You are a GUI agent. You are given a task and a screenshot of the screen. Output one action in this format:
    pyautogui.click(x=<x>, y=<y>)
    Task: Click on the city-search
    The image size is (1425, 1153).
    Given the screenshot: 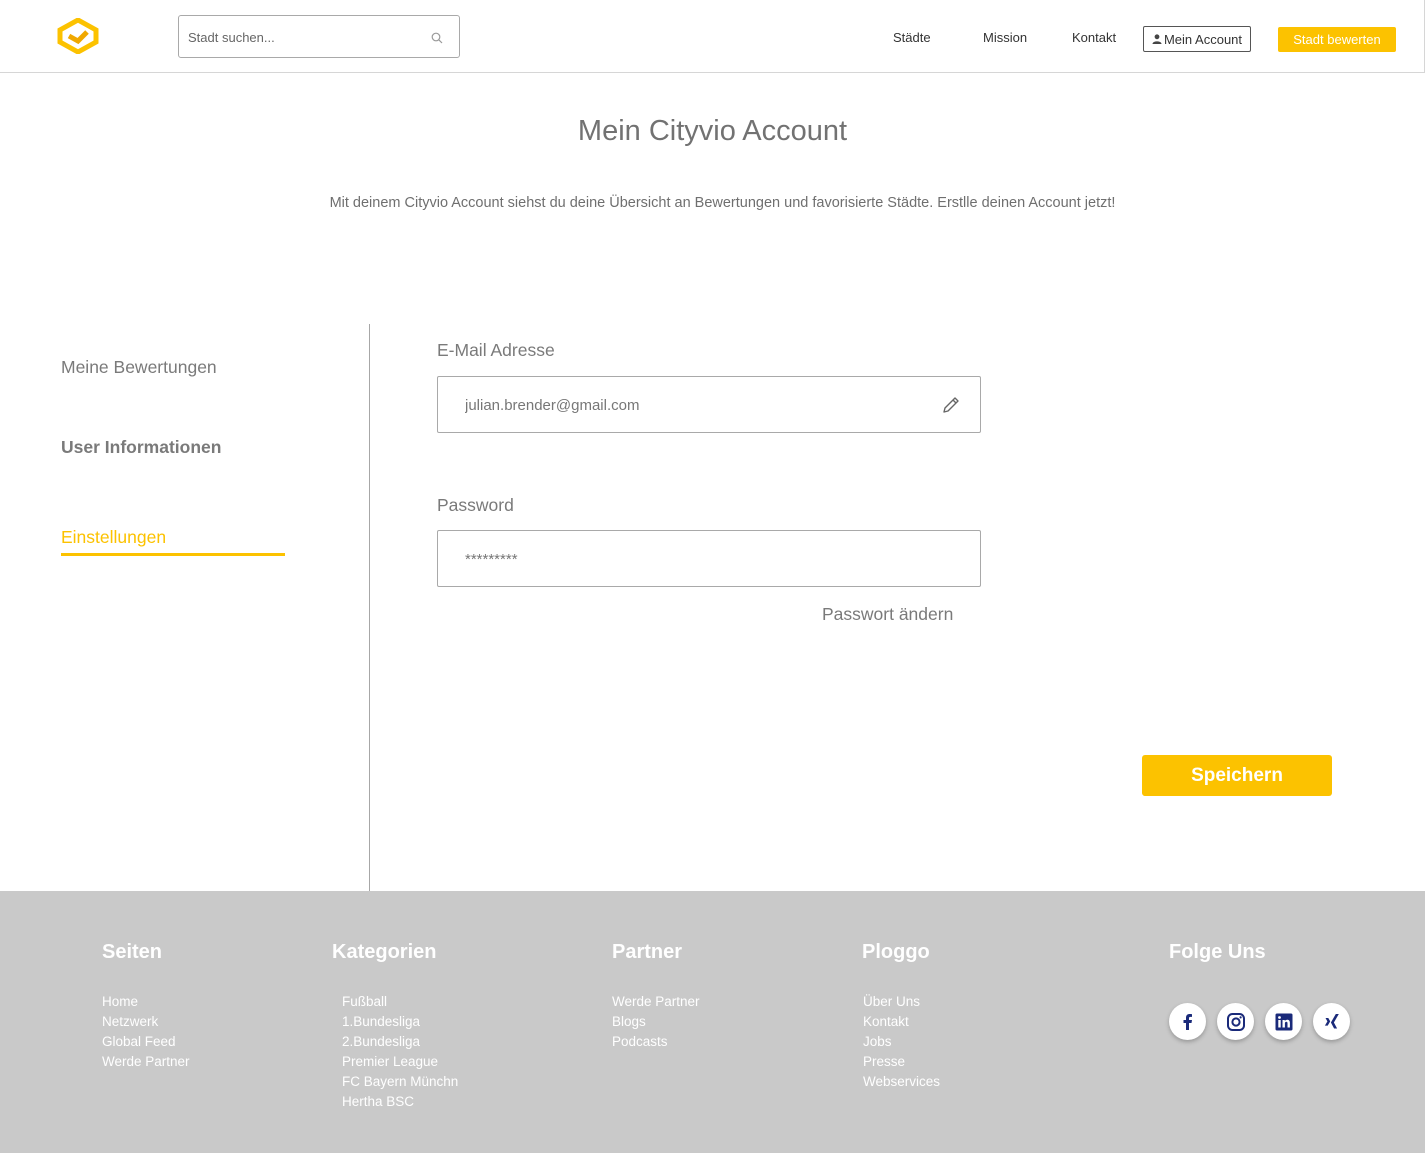 What is the action you would take?
    pyautogui.click(x=319, y=36)
    